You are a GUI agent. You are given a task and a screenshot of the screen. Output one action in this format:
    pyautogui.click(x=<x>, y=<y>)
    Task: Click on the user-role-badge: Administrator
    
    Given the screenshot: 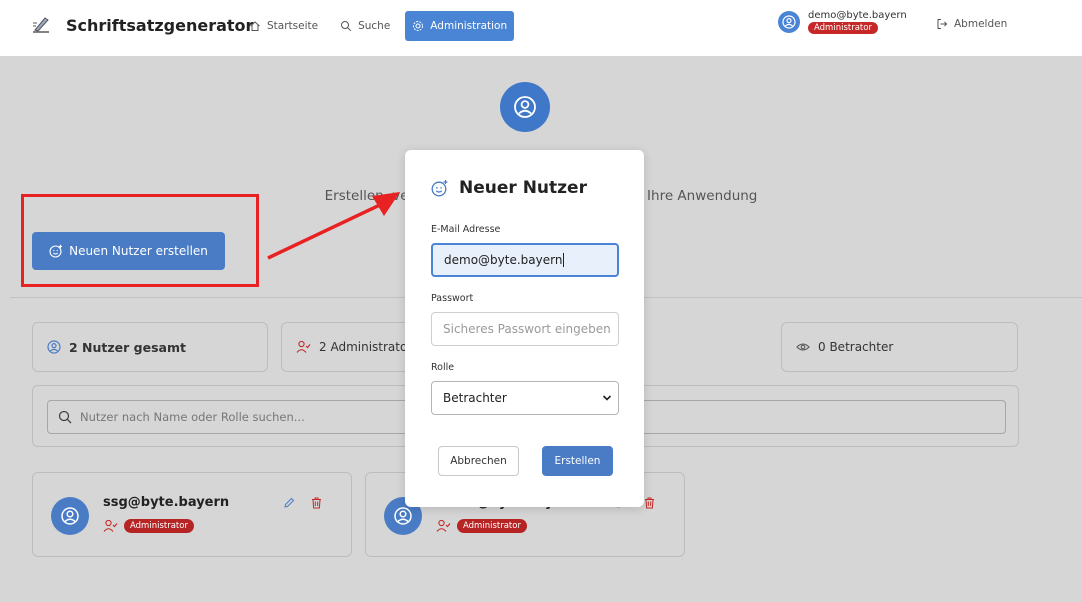 What is the action you would take?
    pyautogui.click(x=843, y=28)
    